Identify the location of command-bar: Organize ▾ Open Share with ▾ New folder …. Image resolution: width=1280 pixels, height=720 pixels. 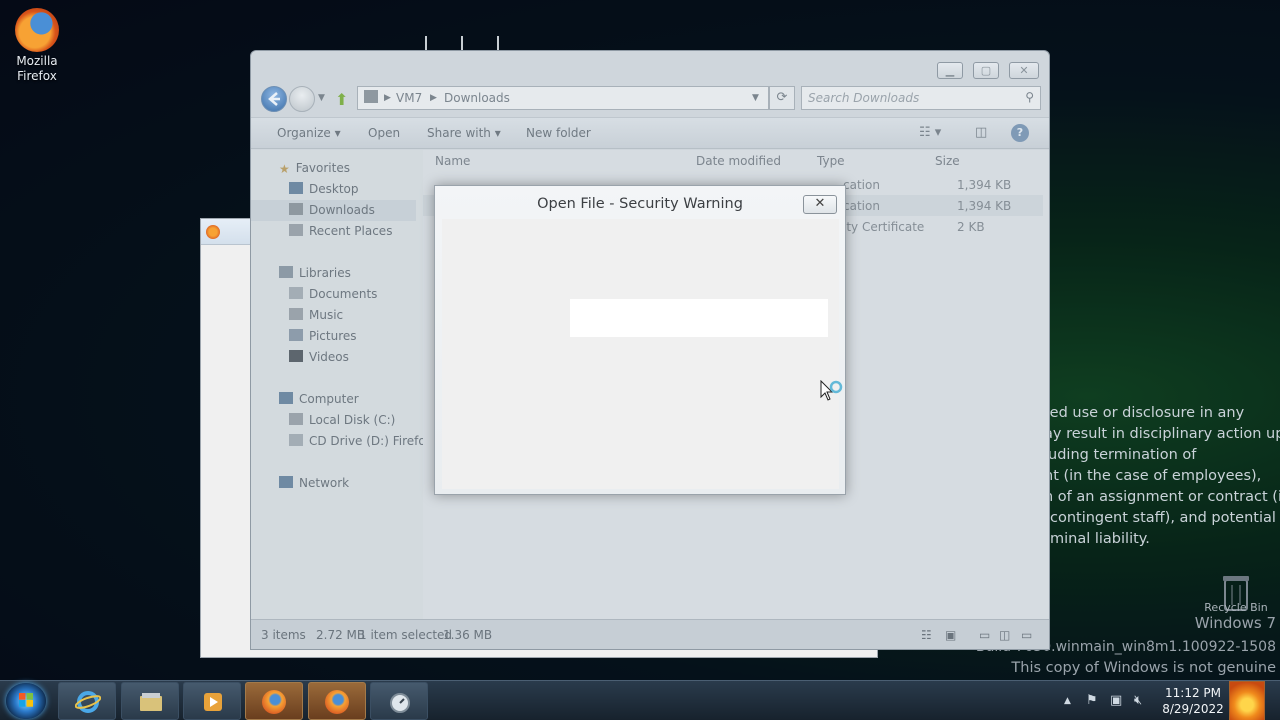
(650, 133).